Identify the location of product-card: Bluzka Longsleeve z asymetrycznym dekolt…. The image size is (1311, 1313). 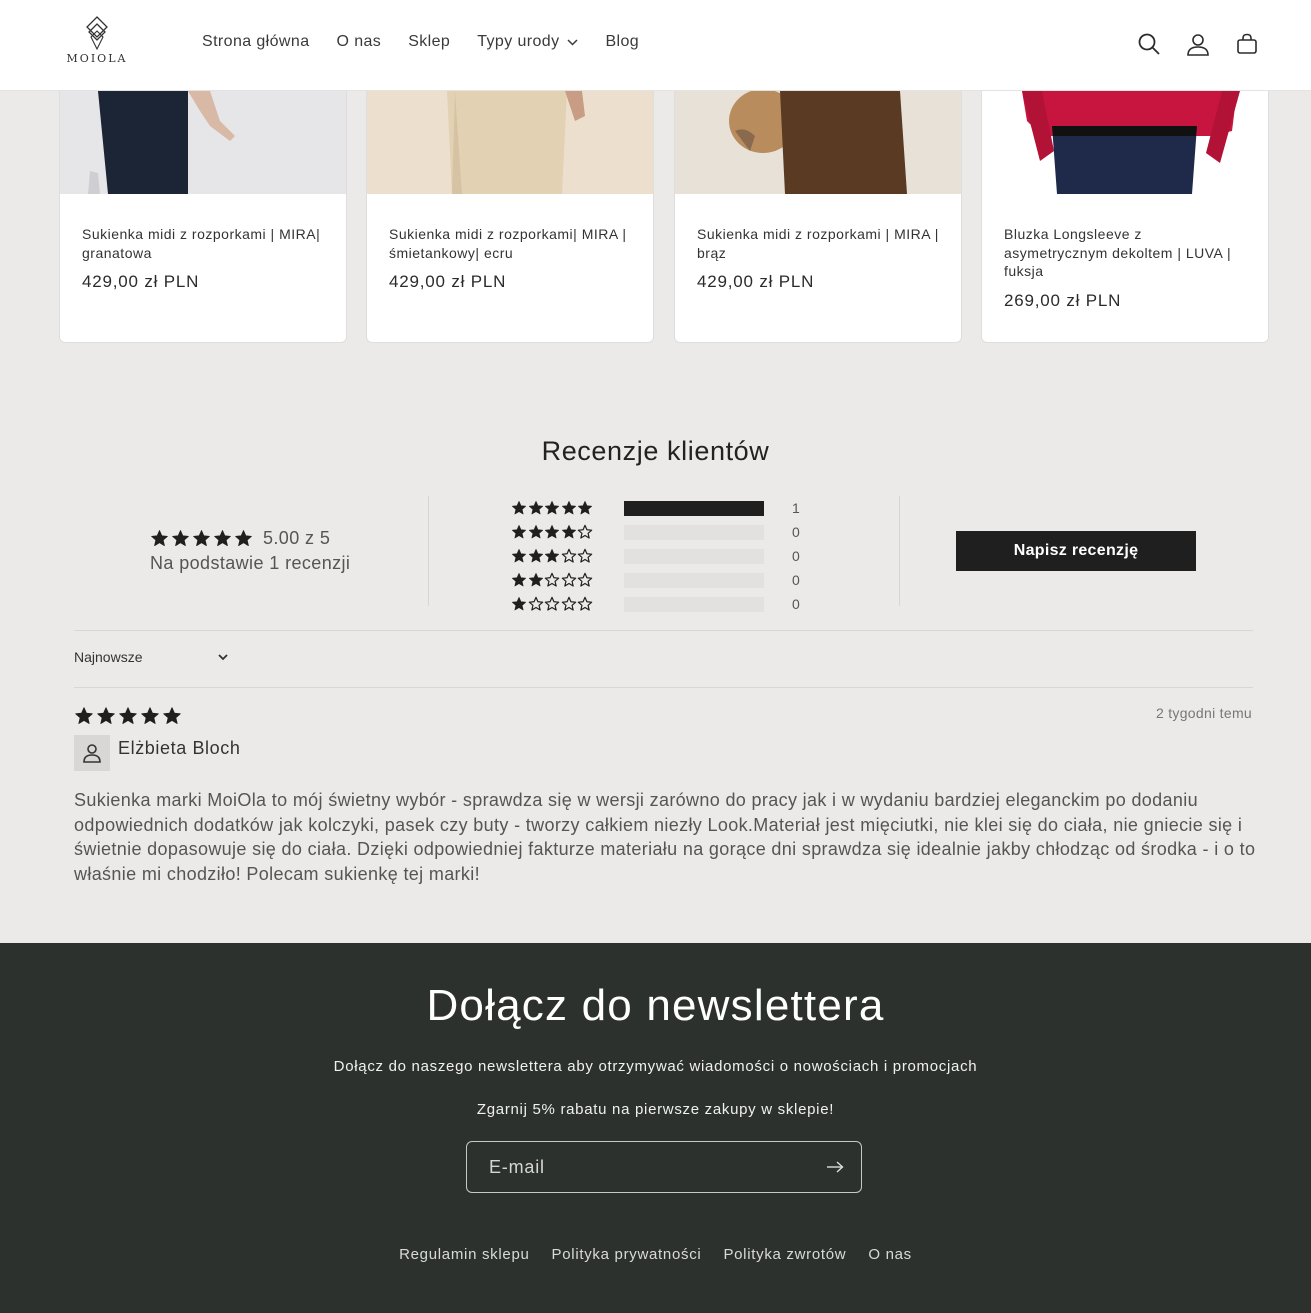
(1125, 217).